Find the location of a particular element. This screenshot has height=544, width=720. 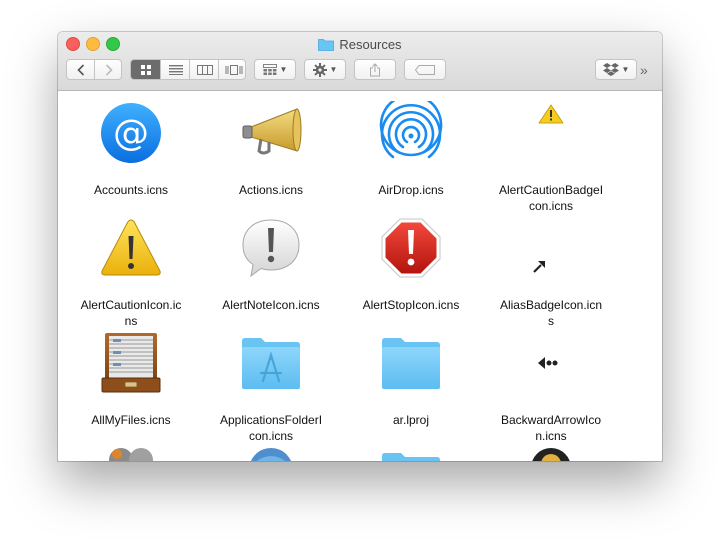

file-name: Accounts.icns is located at coordinates (131, 190).